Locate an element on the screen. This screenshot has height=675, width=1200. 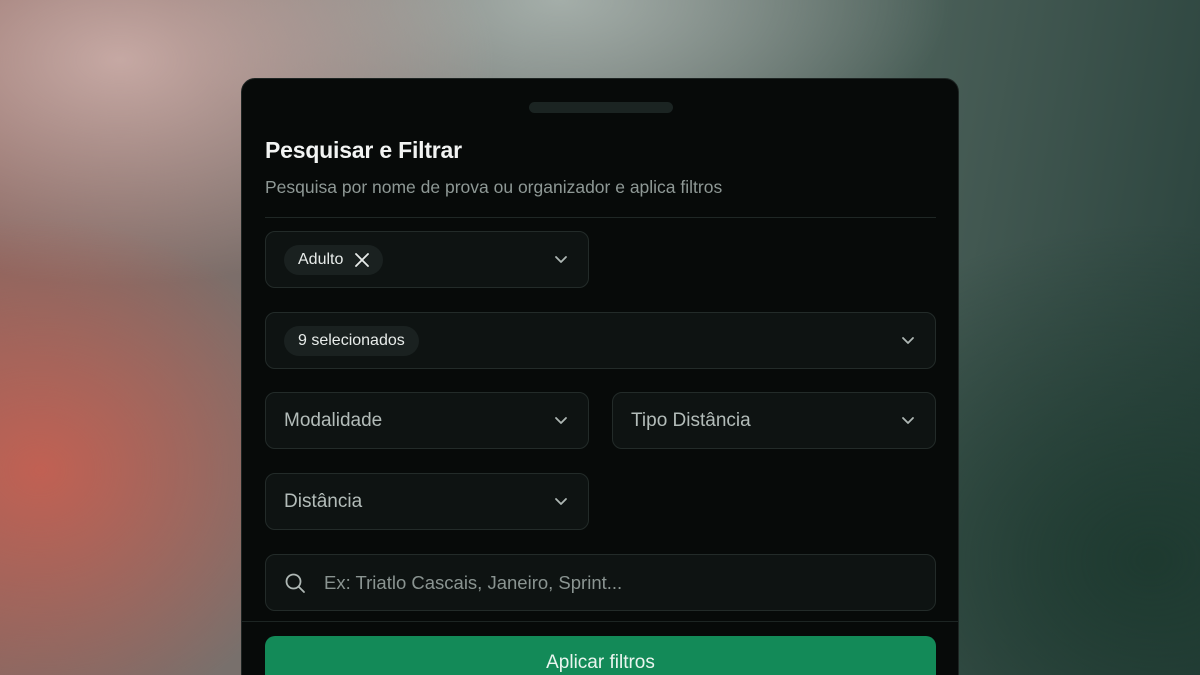
selected-chip: Adulto is located at coordinates (334, 260).